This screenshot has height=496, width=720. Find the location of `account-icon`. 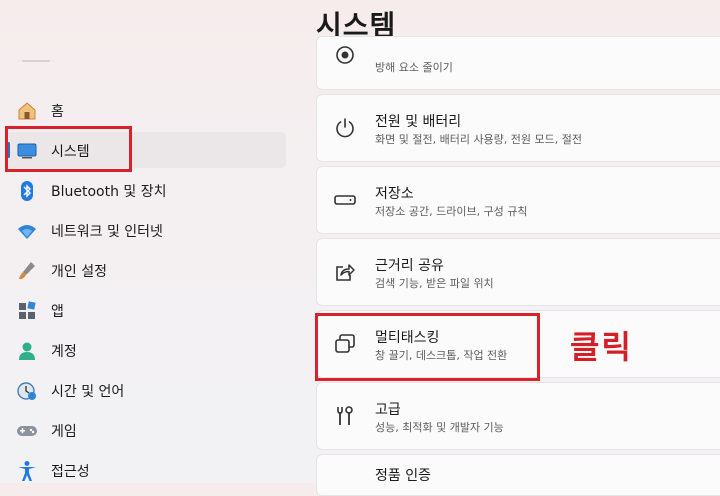

account-icon is located at coordinates (27, 351).